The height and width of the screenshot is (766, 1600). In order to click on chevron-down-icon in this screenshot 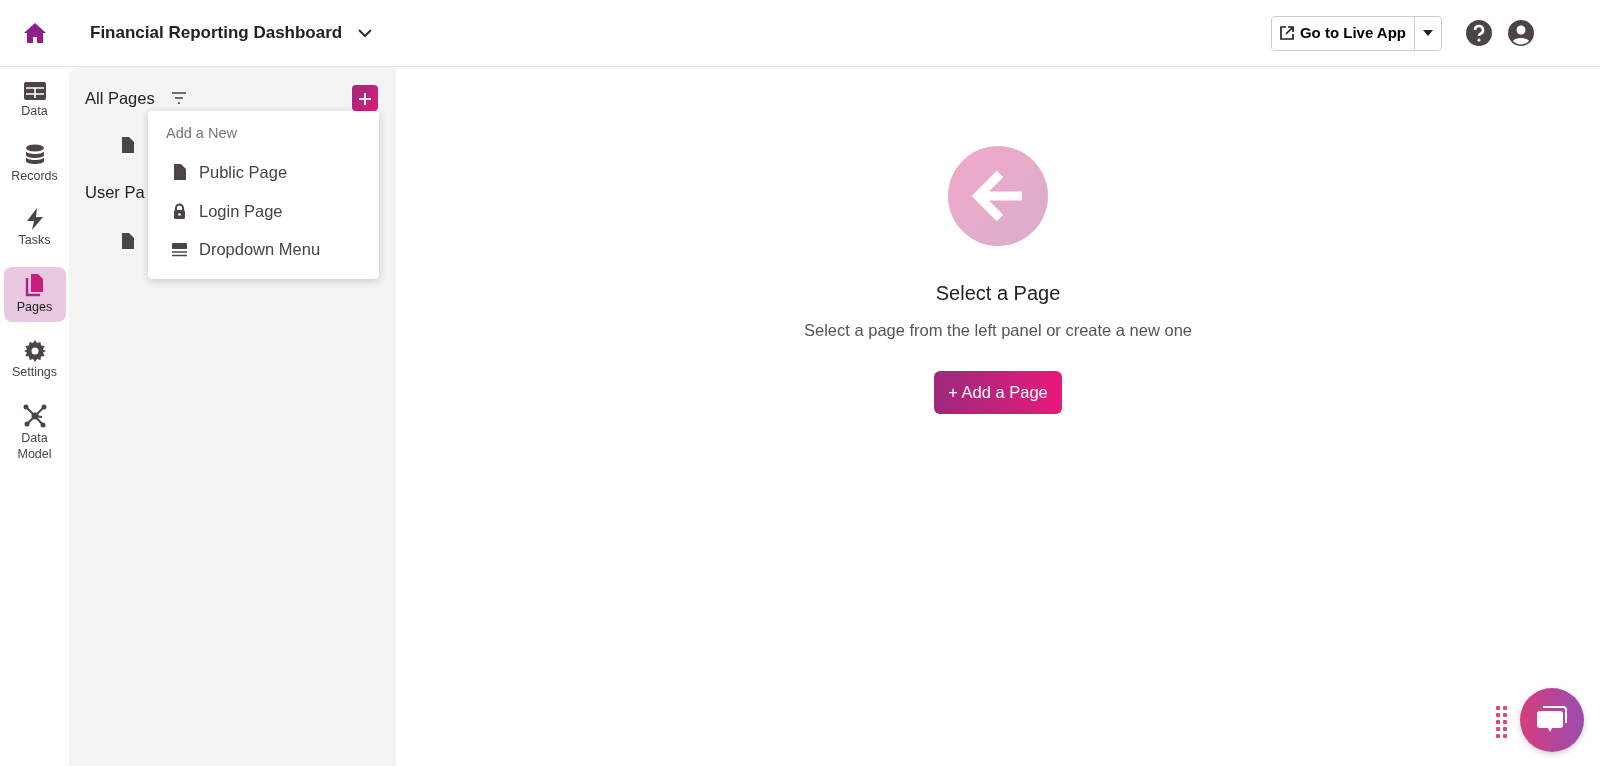, I will do `click(365, 33)`.